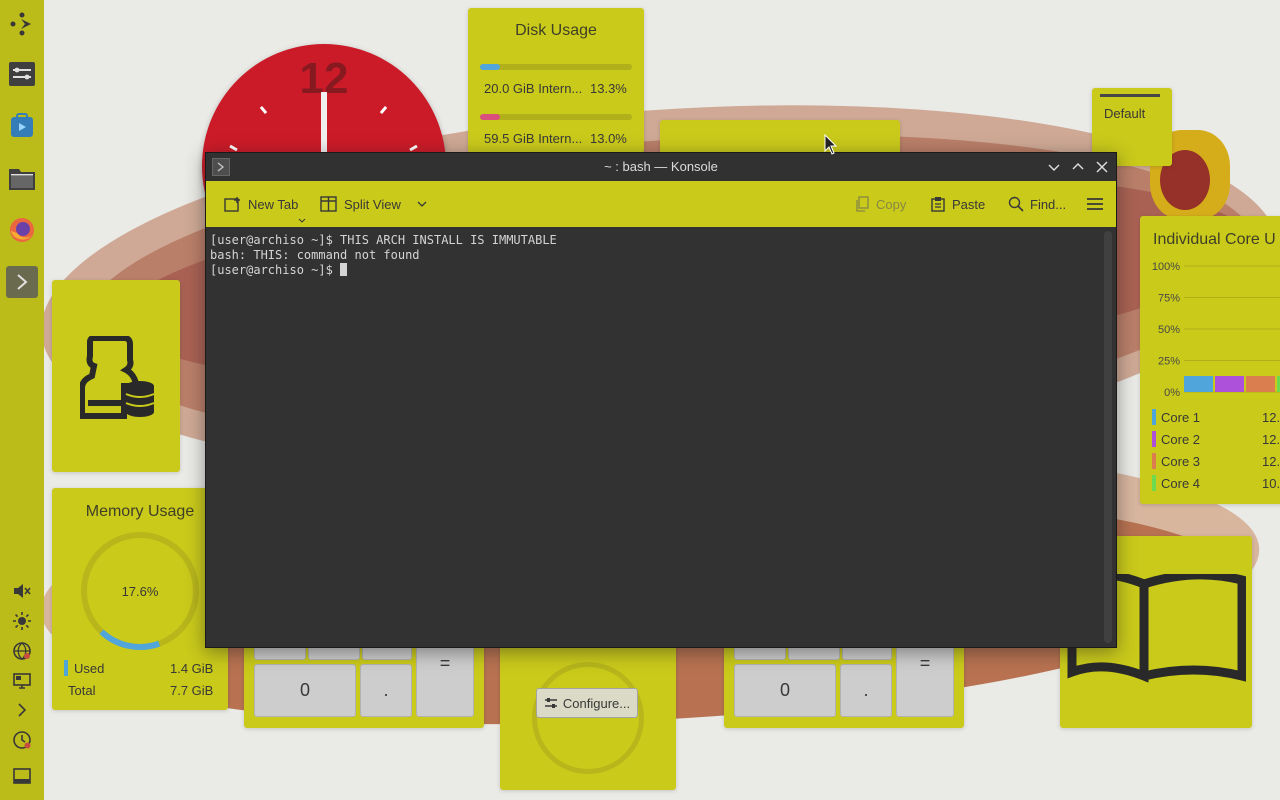 The height and width of the screenshot is (800, 1280). What do you see at coordinates (1216, 417) in the screenshot?
I see `core-legend-row: Core 1 12.` at bounding box center [1216, 417].